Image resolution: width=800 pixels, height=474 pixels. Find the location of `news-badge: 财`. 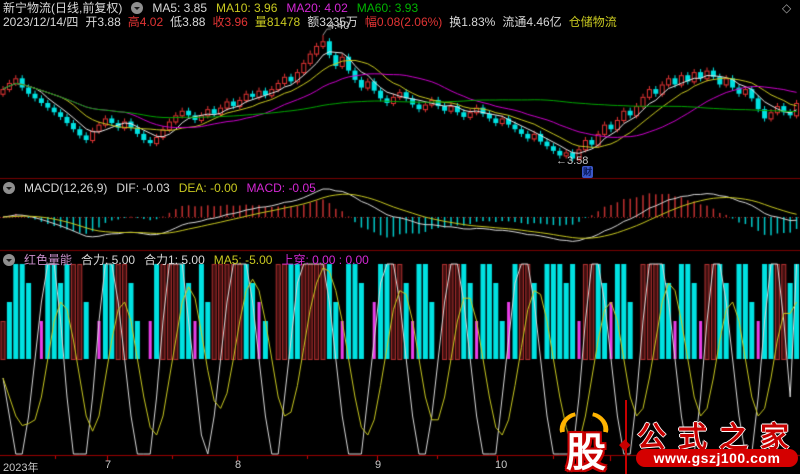

news-badge: 财 is located at coordinates (588, 172).